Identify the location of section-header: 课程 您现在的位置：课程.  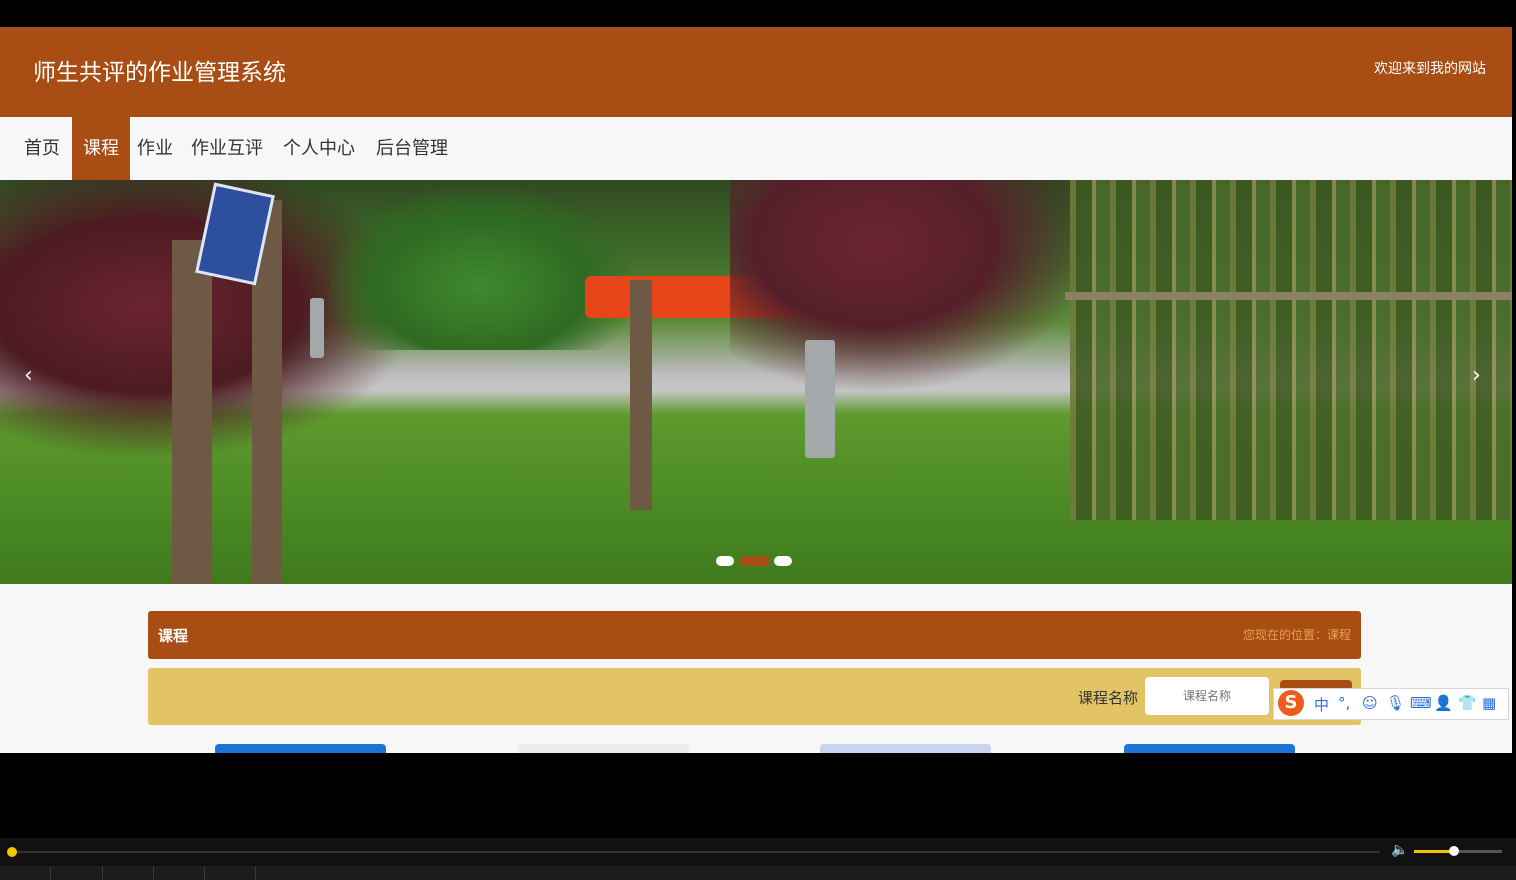
(754, 635).